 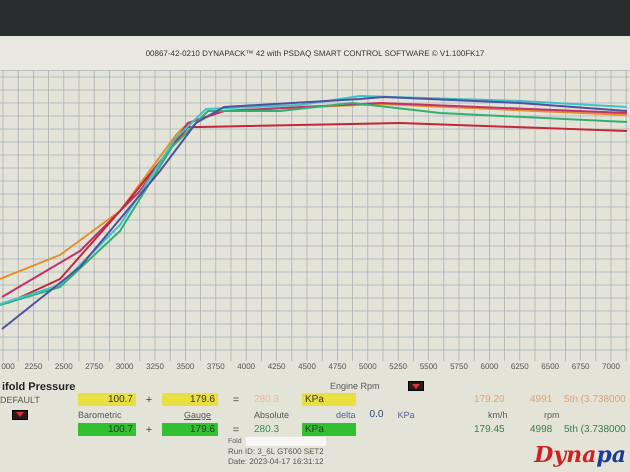 What do you see at coordinates (490, 429) in the screenshot?
I see `speed-value: 179.45` at bounding box center [490, 429].